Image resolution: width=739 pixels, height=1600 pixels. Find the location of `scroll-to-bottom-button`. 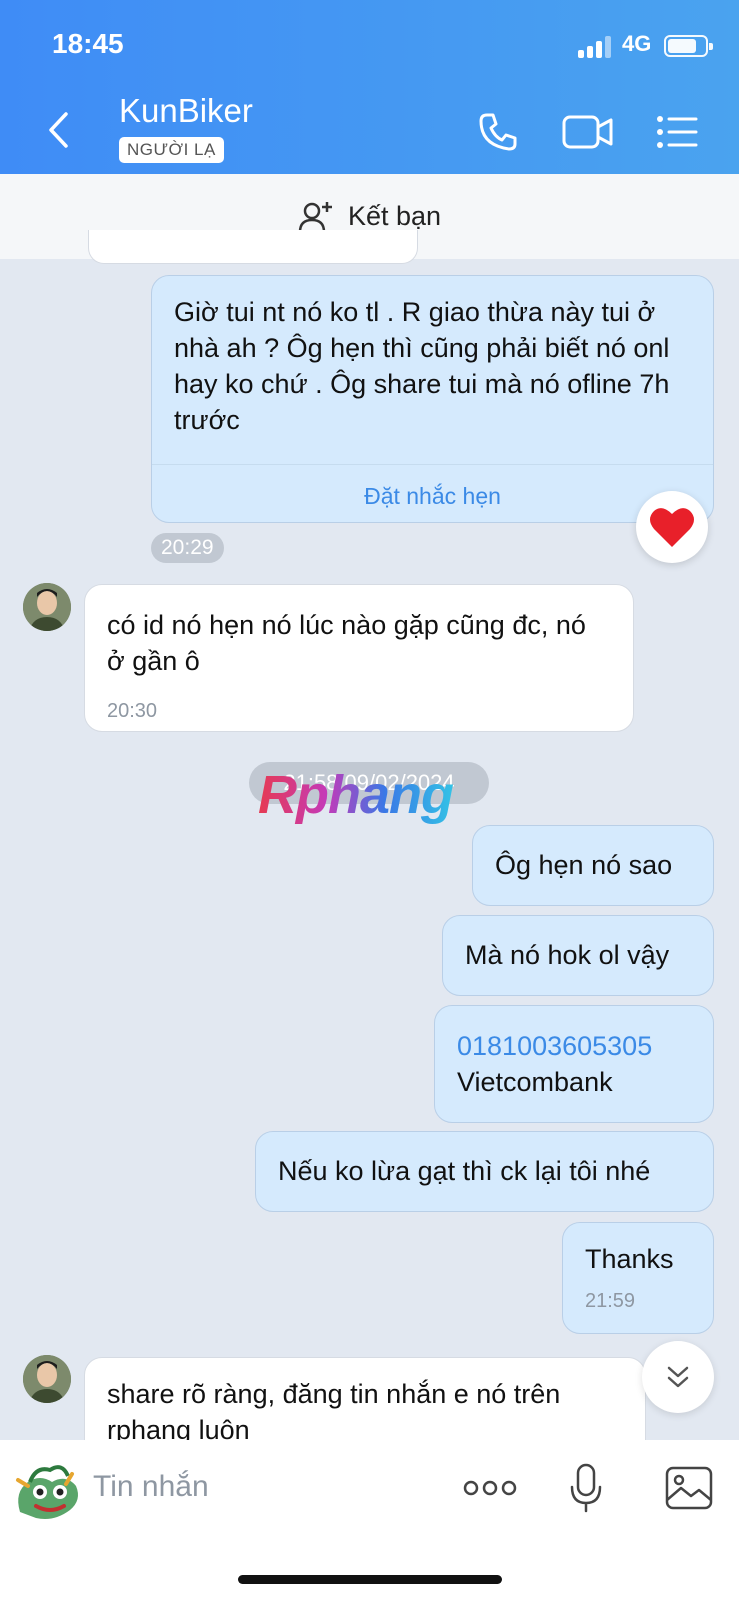

scroll-to-bottom-button is located at coordinates (678, 1377).